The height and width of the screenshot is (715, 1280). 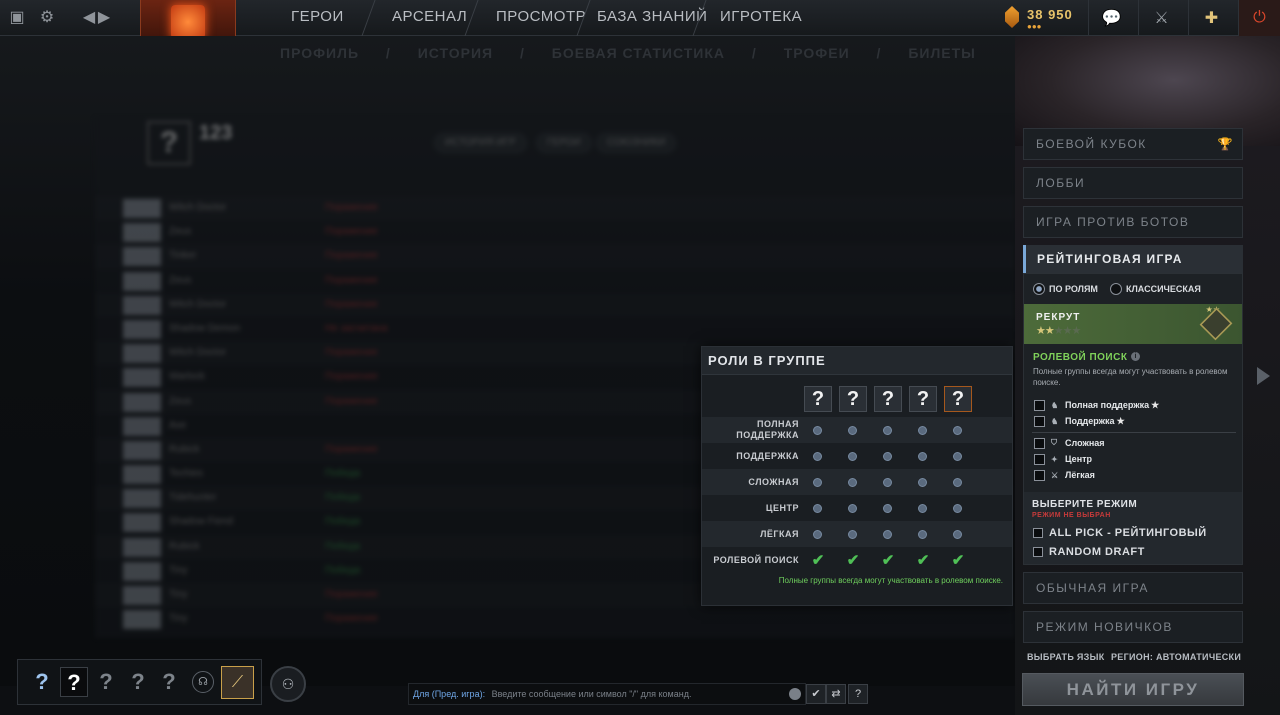 I want to click on history-tab-games: ИСТОРИЯ ИГР, so click(x=480, y=143).